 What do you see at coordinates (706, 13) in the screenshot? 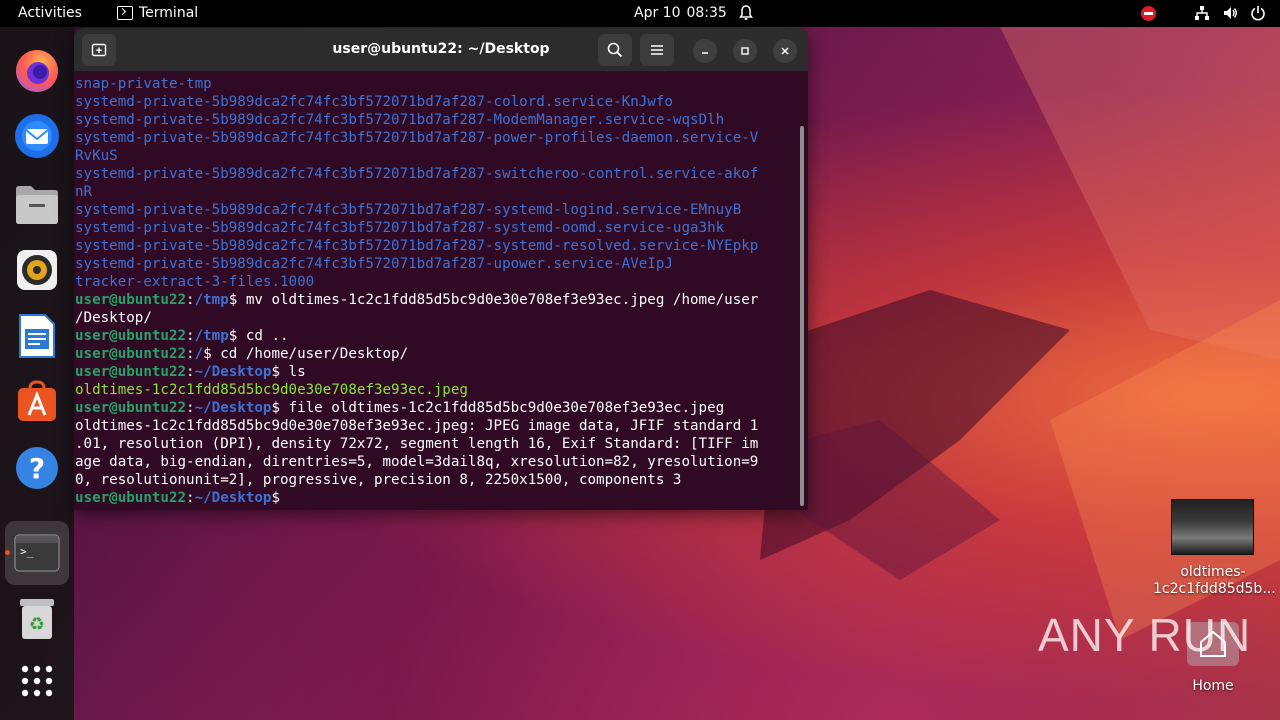
I see `clock-time: 08:35` at bounding box center [706, 13].